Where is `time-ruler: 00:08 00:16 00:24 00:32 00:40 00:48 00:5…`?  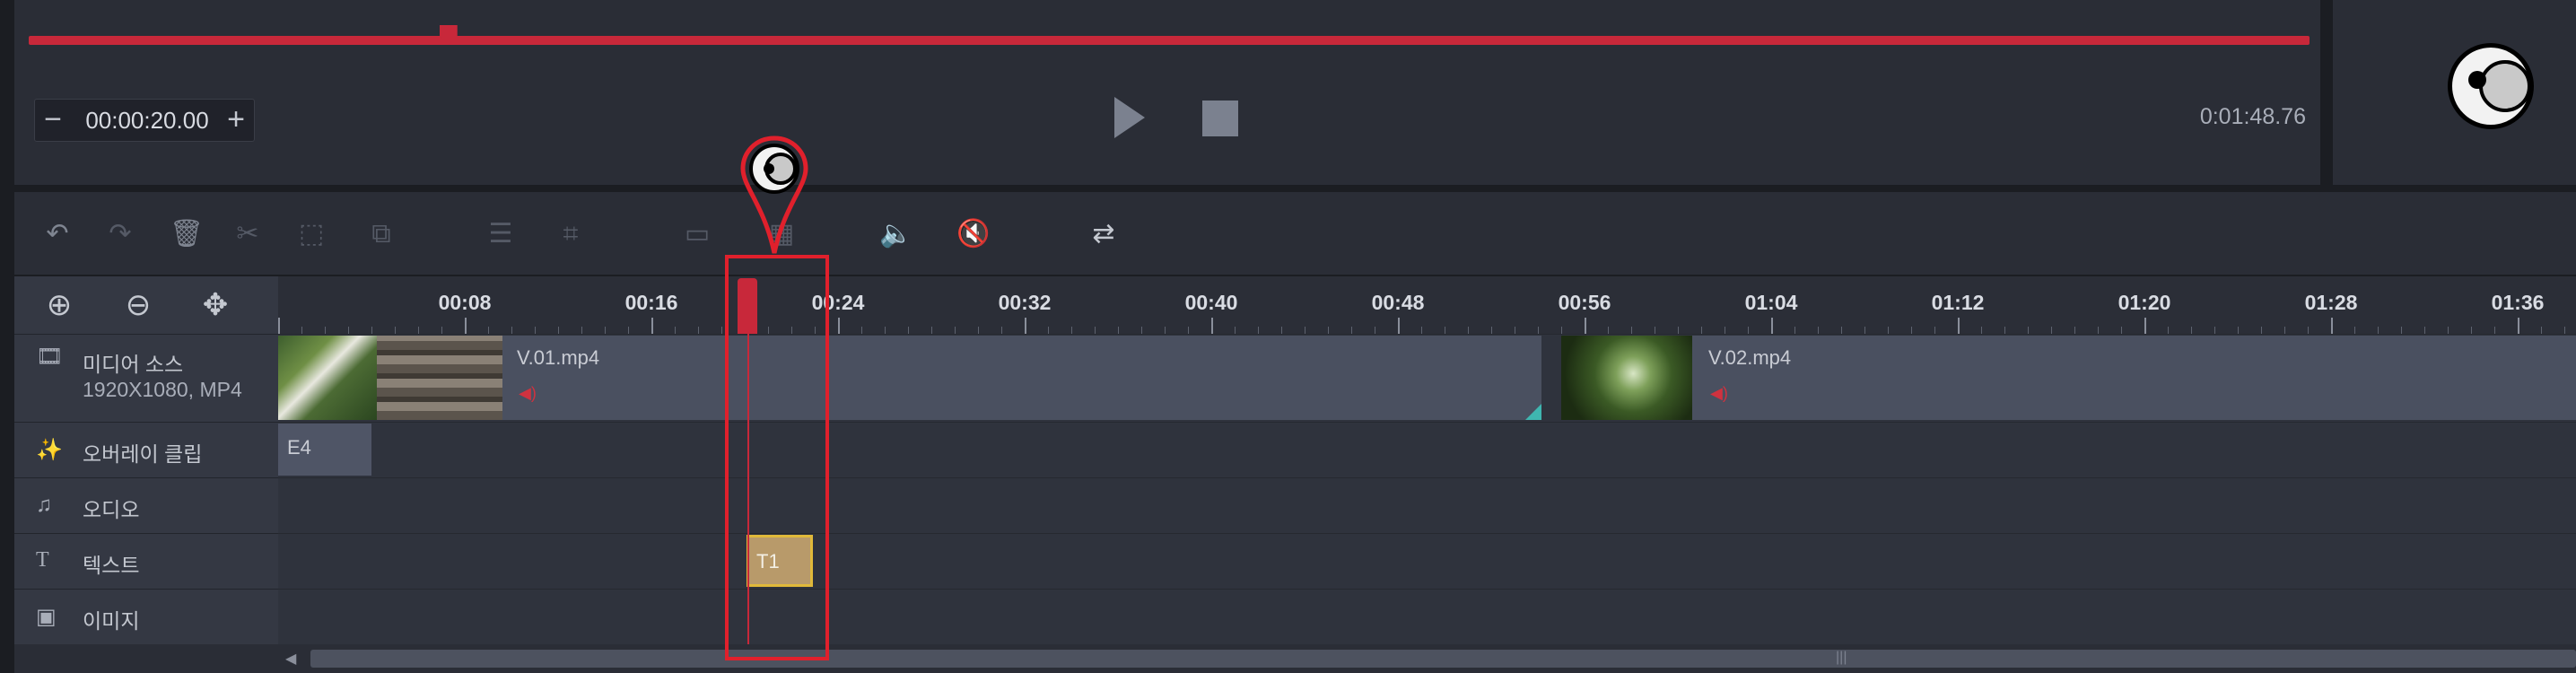
time-ruler: 00:08 00:16 00:24 00:32 00:40 00:48 00:5… is located at coordinates (1427, 305).